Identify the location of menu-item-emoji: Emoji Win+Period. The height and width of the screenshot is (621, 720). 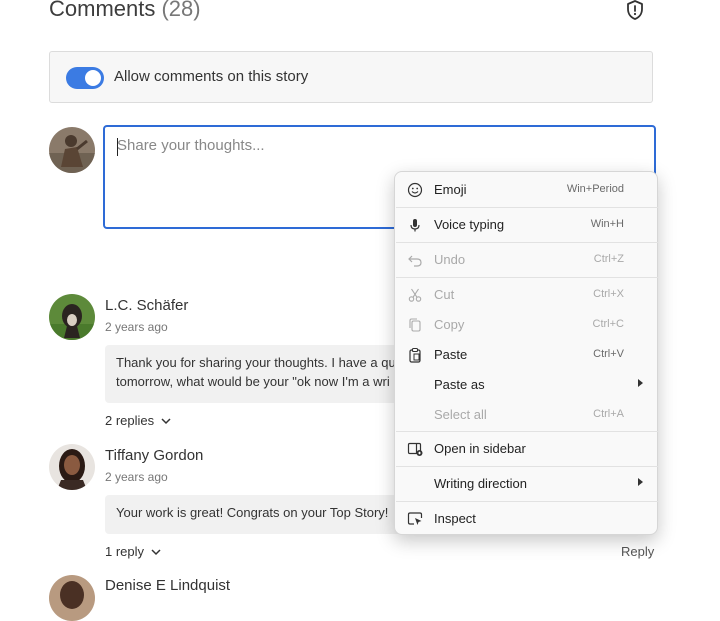
(526, 190).